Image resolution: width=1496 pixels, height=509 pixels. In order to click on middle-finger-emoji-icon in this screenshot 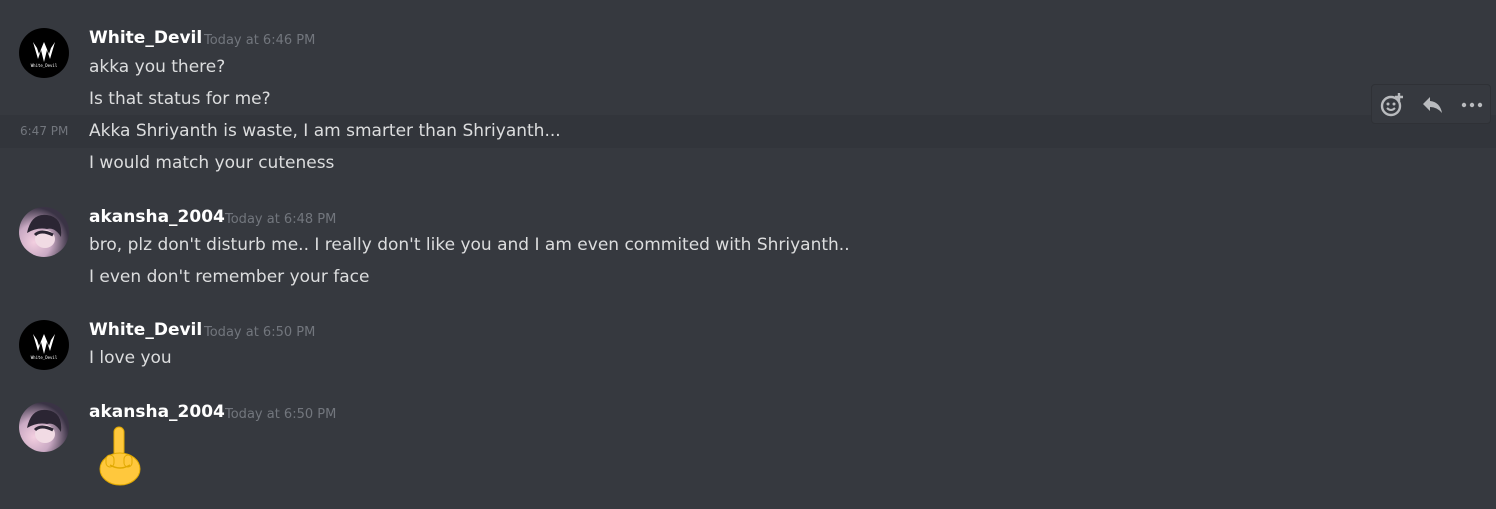, I will do `click(120, 456)`.